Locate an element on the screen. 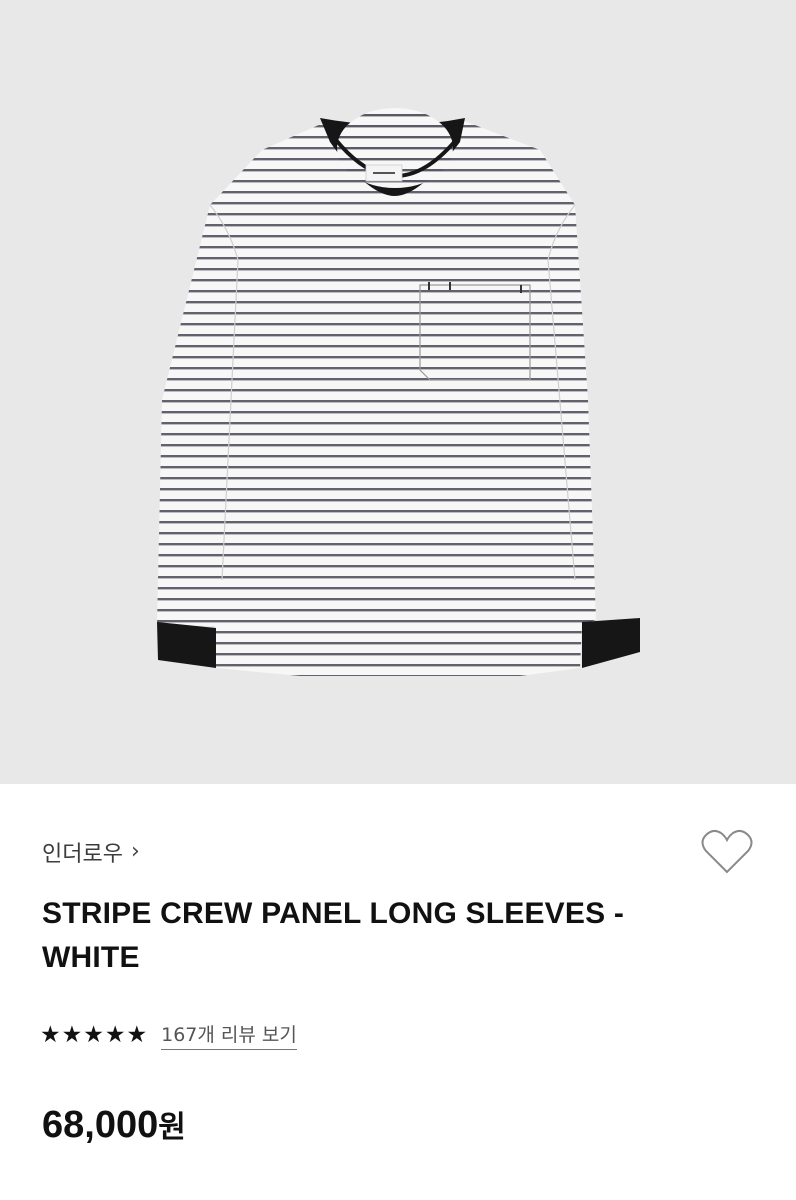  price-unit: 원 is located at coordinates (172, 1127).